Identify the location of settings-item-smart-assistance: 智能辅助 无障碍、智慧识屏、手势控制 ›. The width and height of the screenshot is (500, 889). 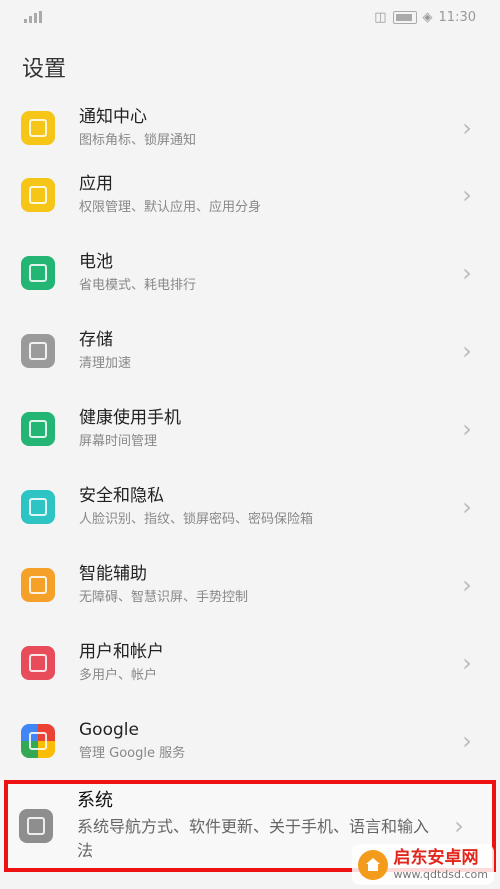
(250, 585).